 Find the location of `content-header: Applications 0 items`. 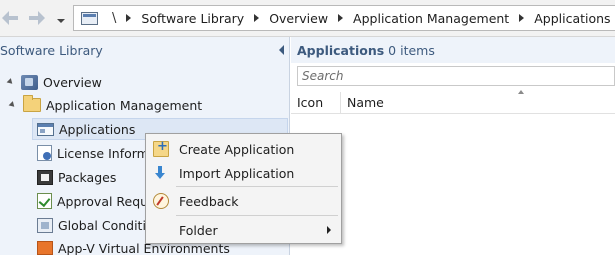

content-header: Applications 0 items is located at coordinates (453, 50).